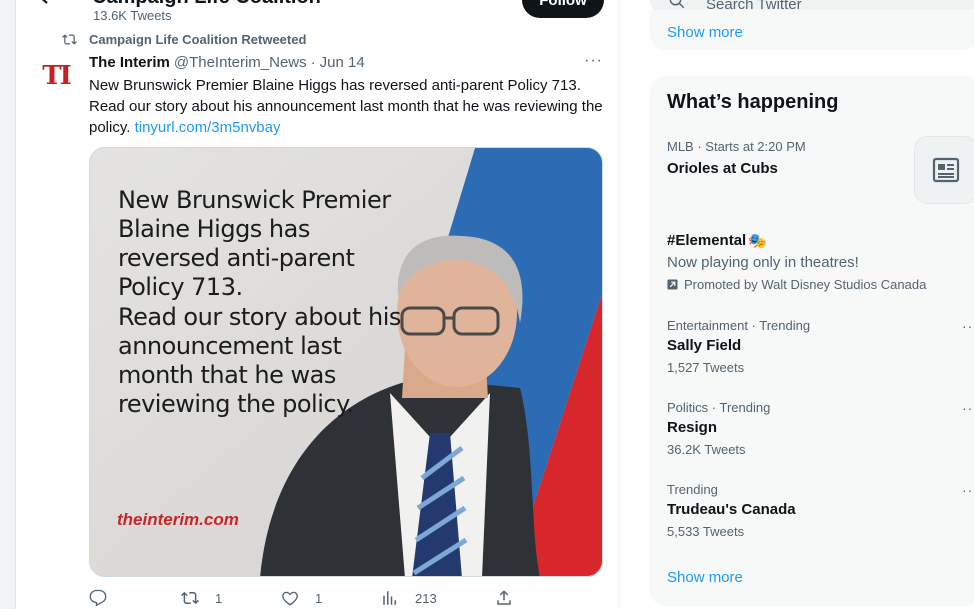 This screenshot has width=974, height=609. Describe the element at coordinates (753, 102) in the screenshot. I see `trends-title: What’s happening` at that location.